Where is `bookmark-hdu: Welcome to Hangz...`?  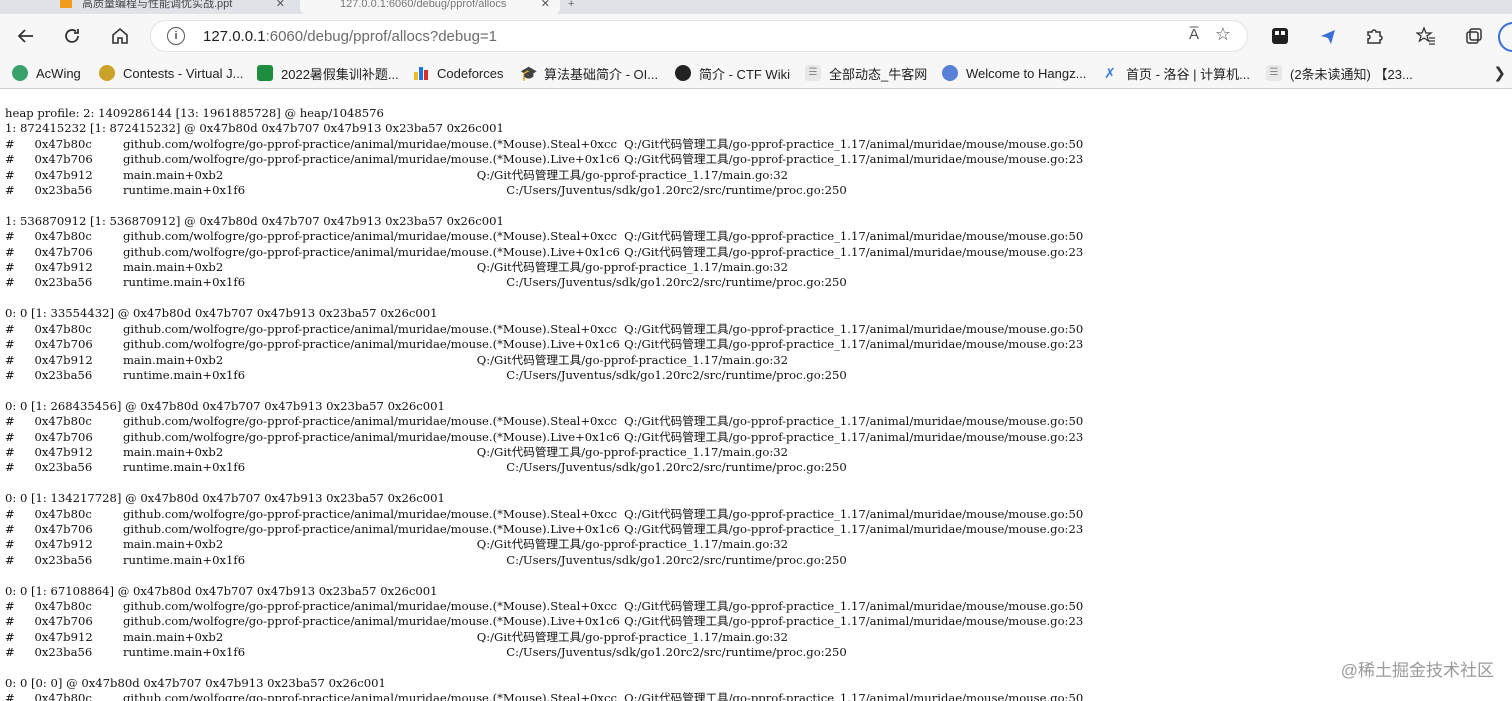 bookmark-hdu: Welcome to Hangz... is located at coordinates (1014, 73).